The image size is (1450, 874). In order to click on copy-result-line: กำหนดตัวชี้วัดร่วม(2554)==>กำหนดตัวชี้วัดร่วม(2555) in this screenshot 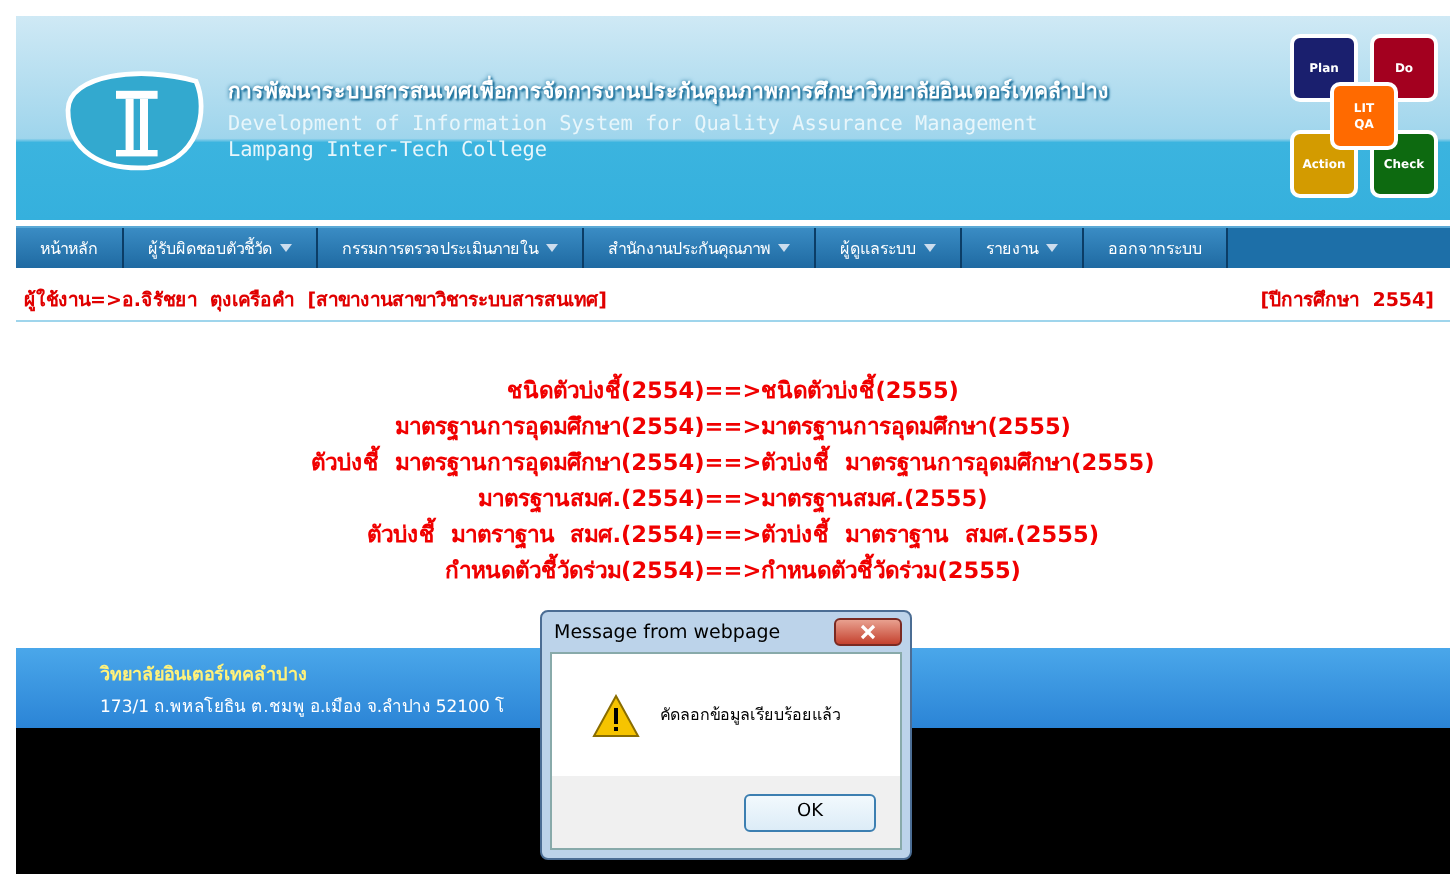, I will do `click(733, 571)`.